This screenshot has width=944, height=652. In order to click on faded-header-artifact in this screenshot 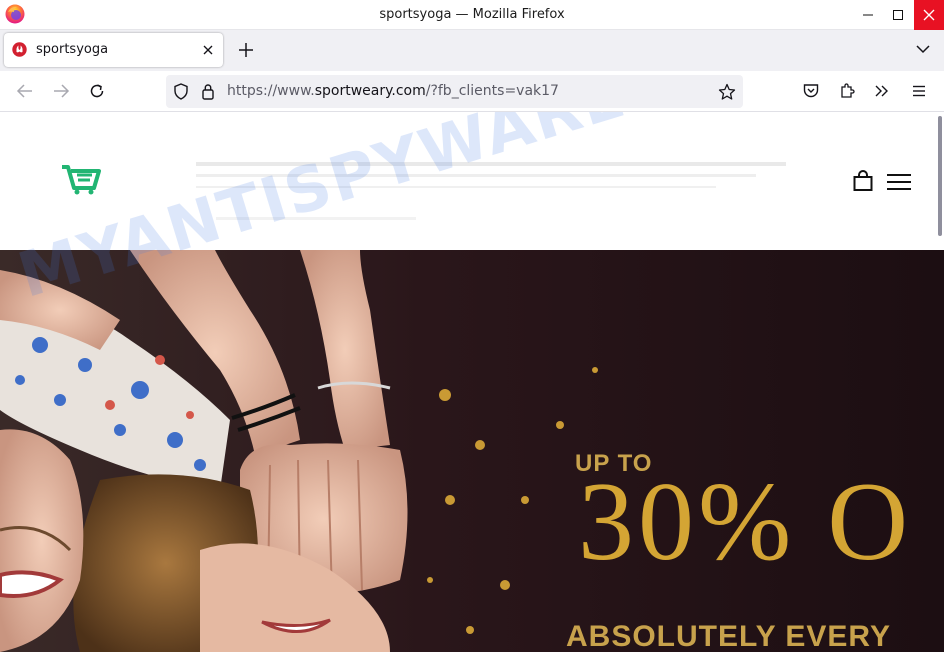, I will do `click(491, 191)`.